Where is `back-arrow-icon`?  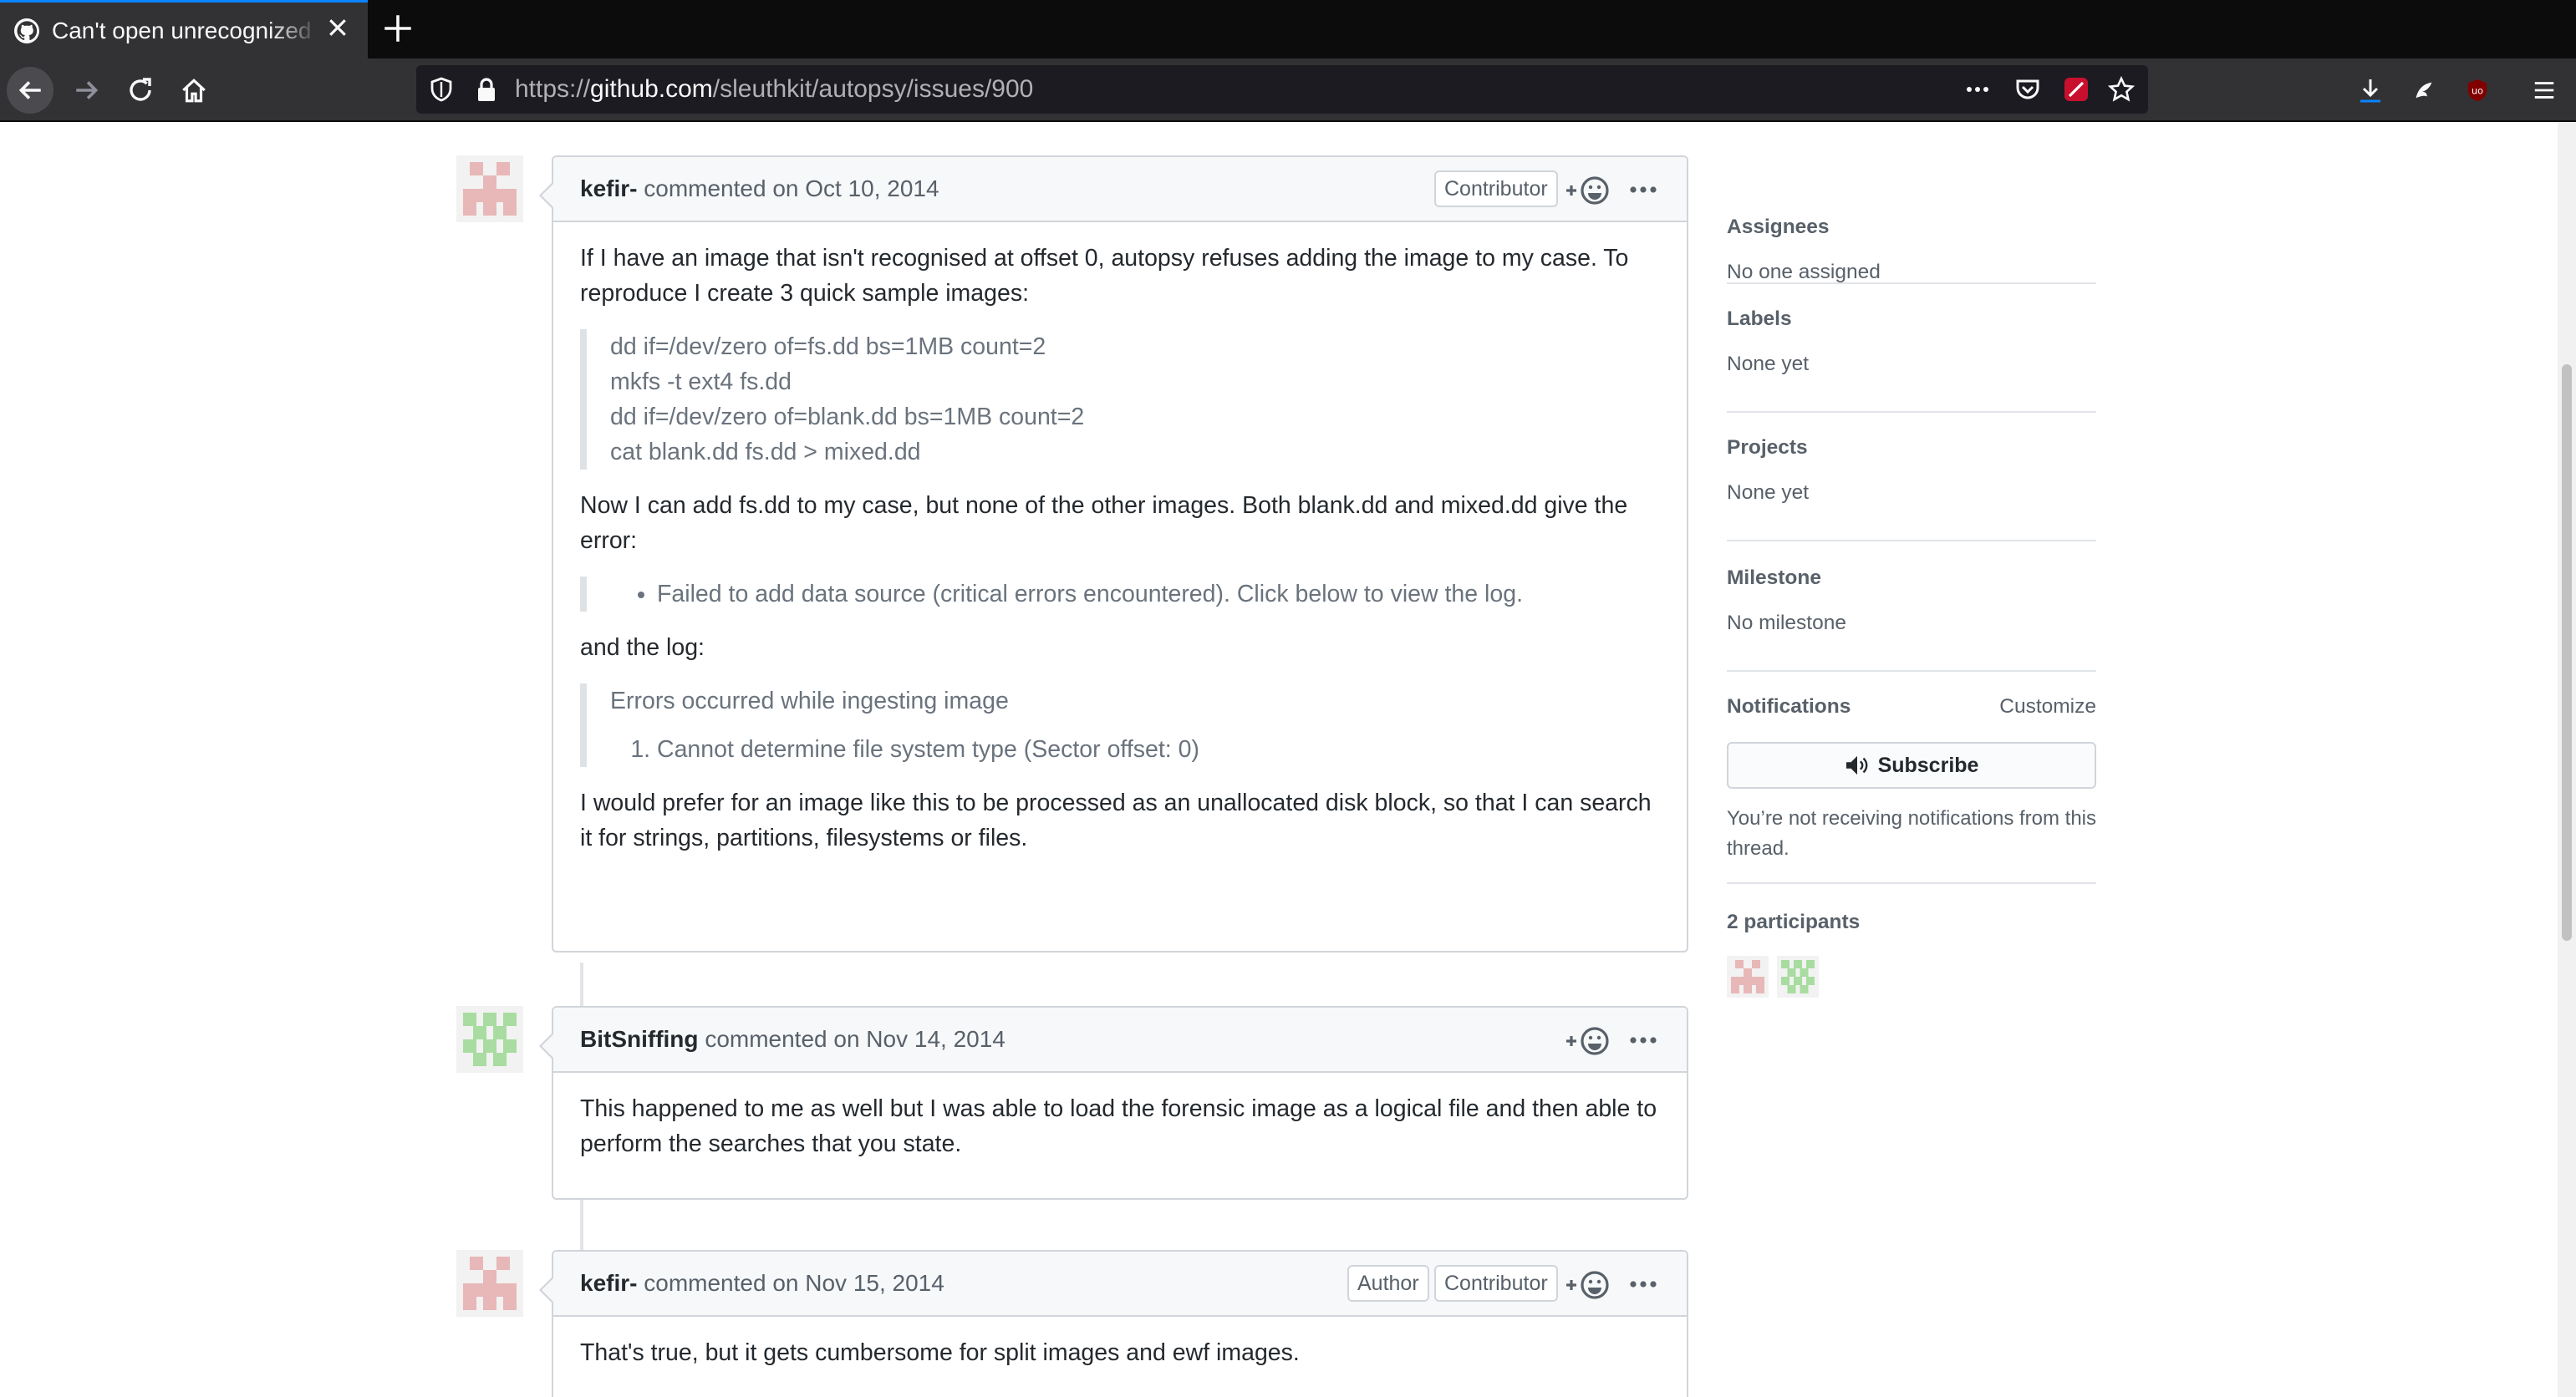 back-arrow-icon is located at coordinates (29, 90).